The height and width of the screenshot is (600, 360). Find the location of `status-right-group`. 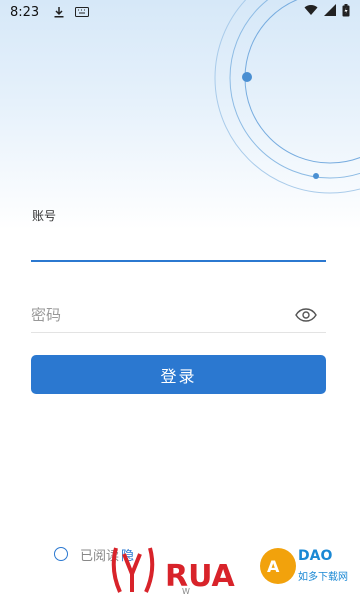

status-right-group is located at coordinates (327, 12).